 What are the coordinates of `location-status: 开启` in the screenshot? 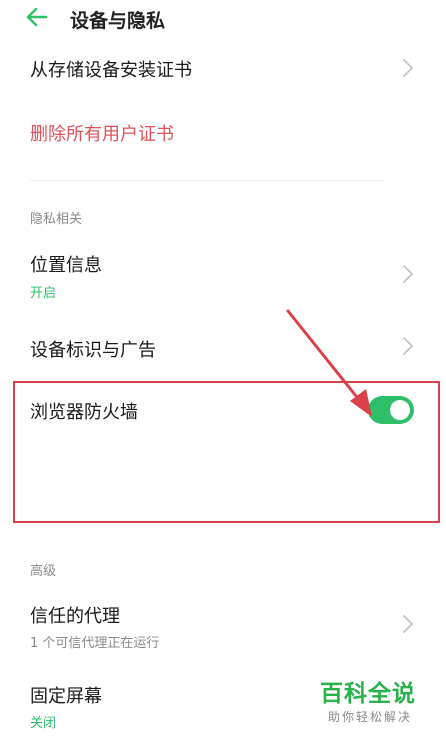 It's located at (43, 293).